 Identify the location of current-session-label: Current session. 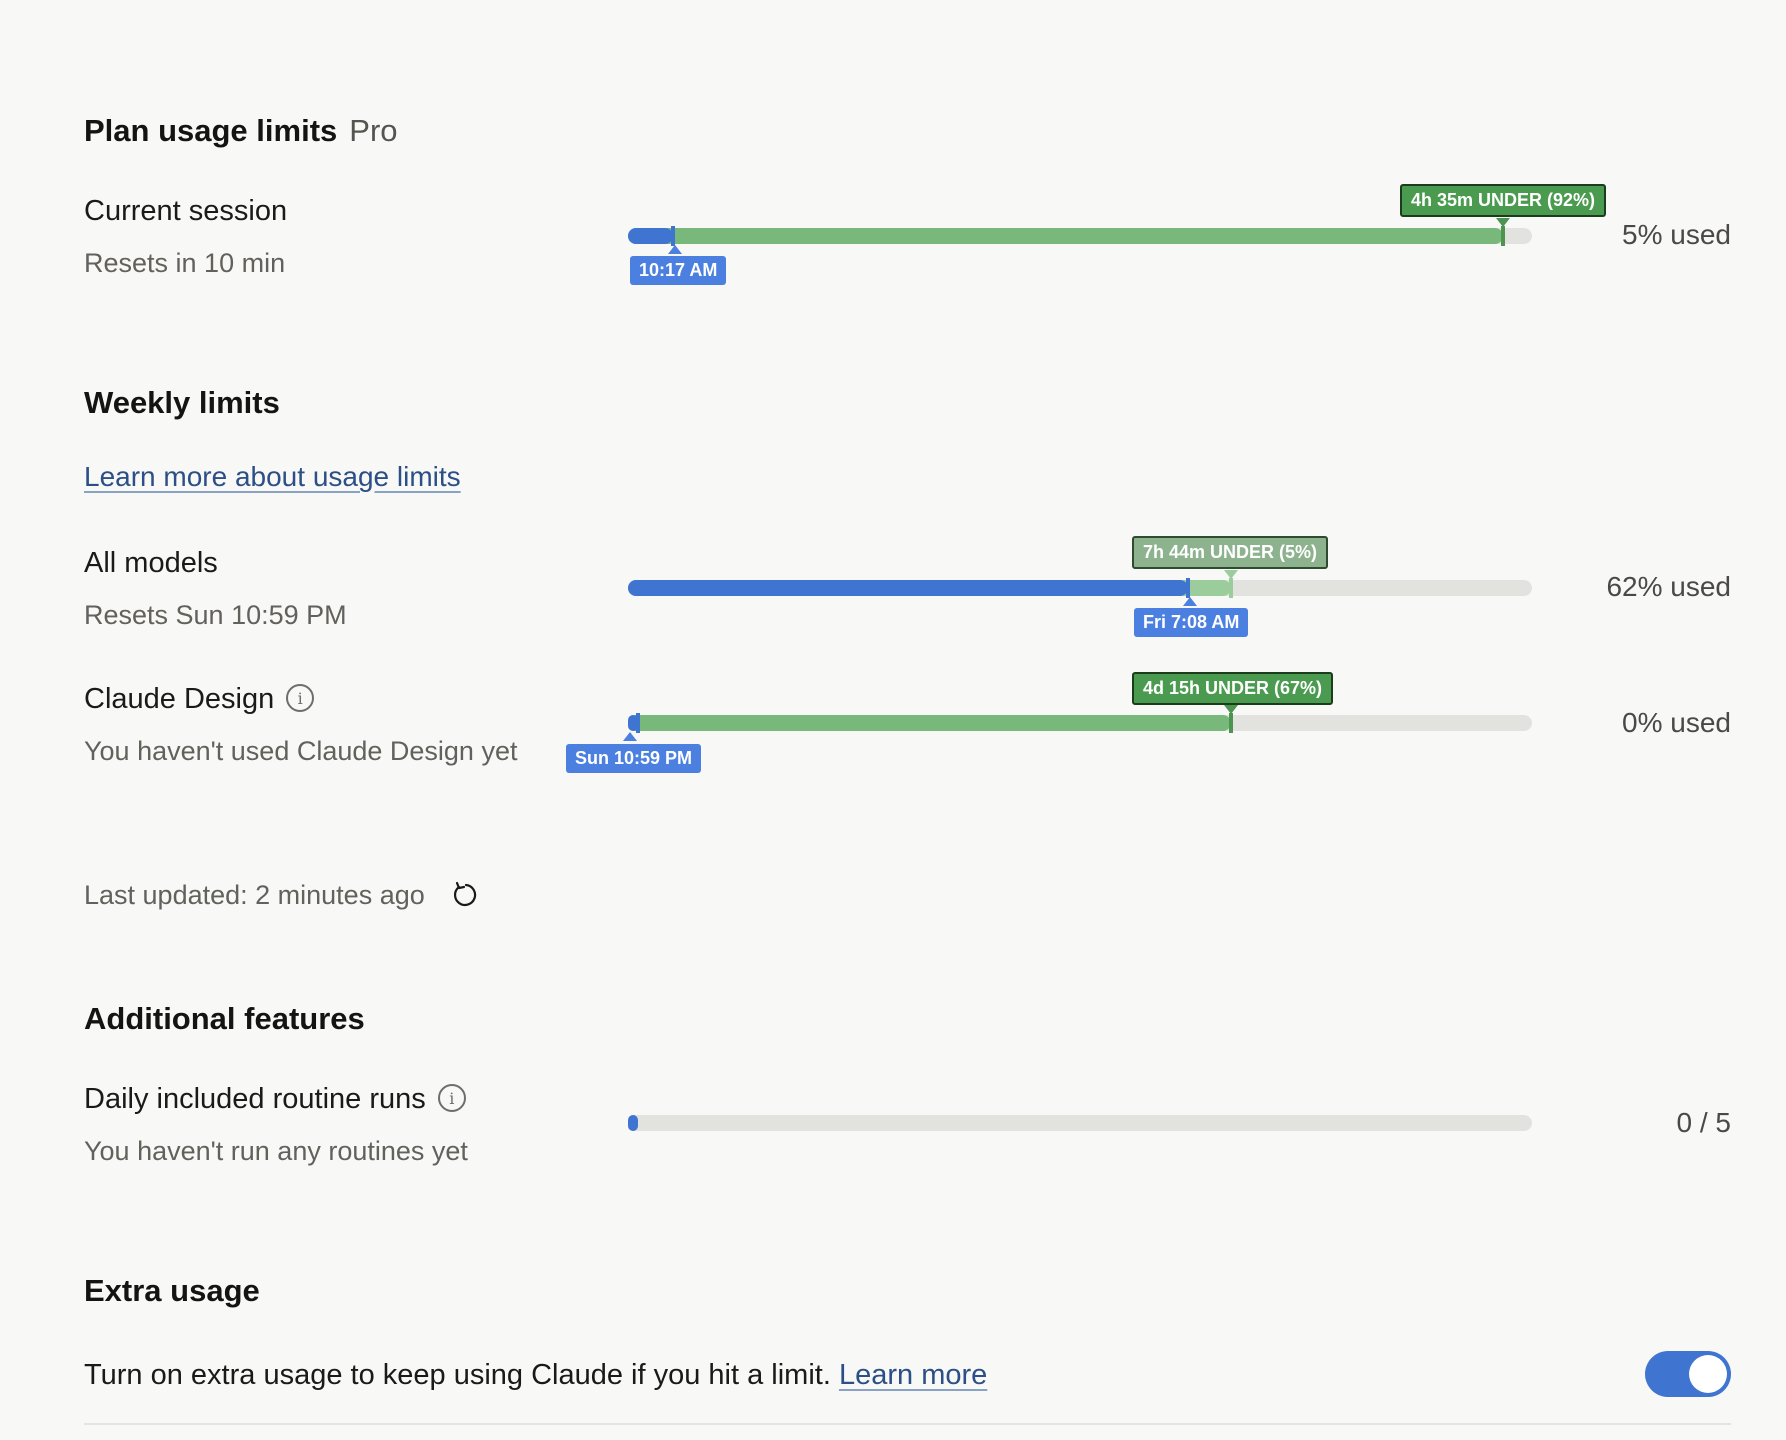
(186, 211).